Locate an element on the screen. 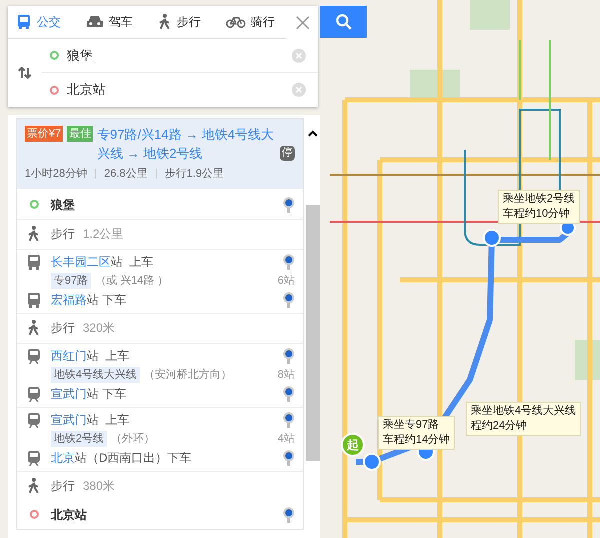  line-tag: 地铁4号线大兴线 is located at coordinates (95, 375).